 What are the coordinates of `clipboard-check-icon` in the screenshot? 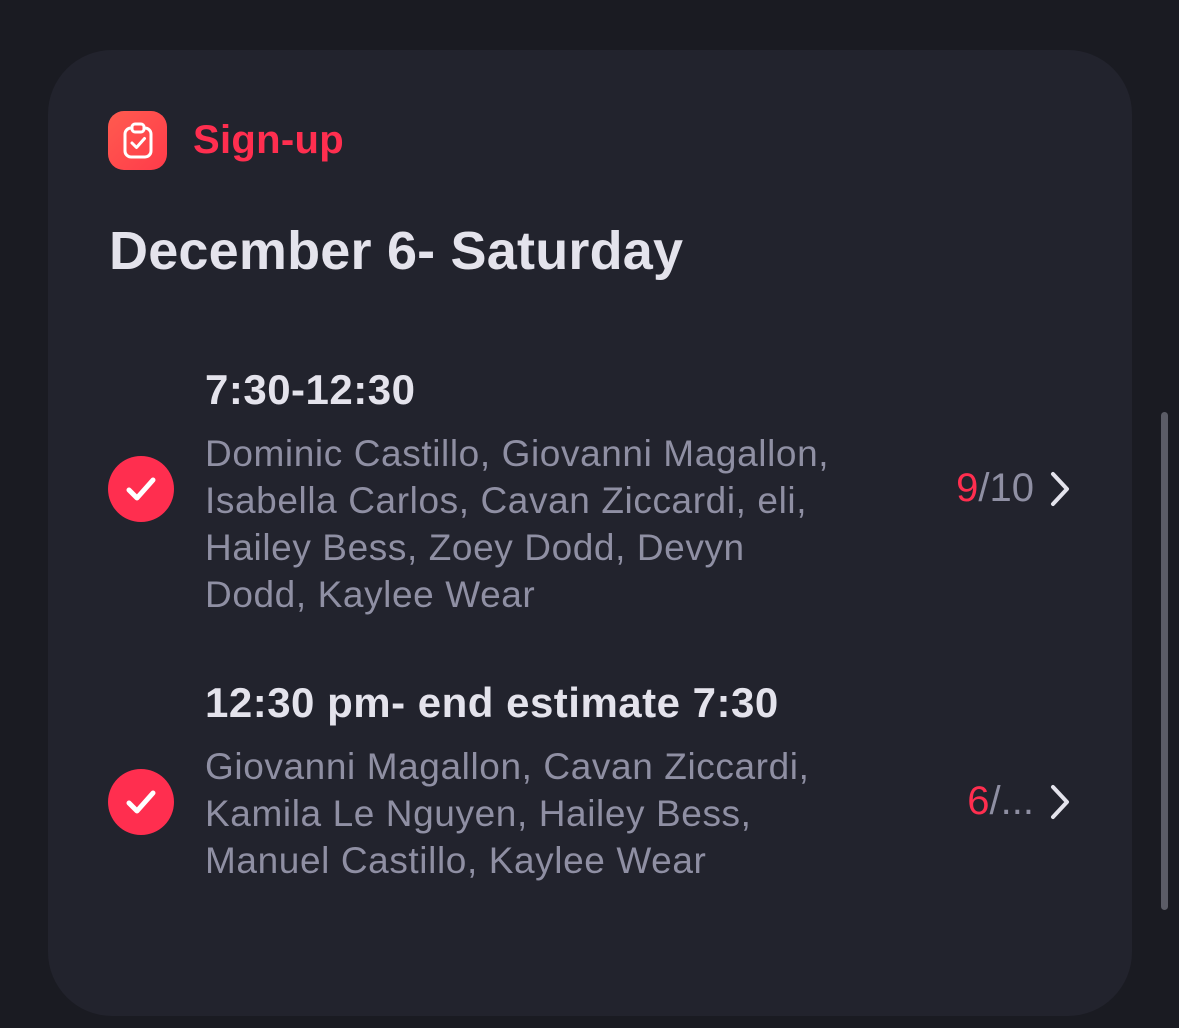 It's located at (137, 140).